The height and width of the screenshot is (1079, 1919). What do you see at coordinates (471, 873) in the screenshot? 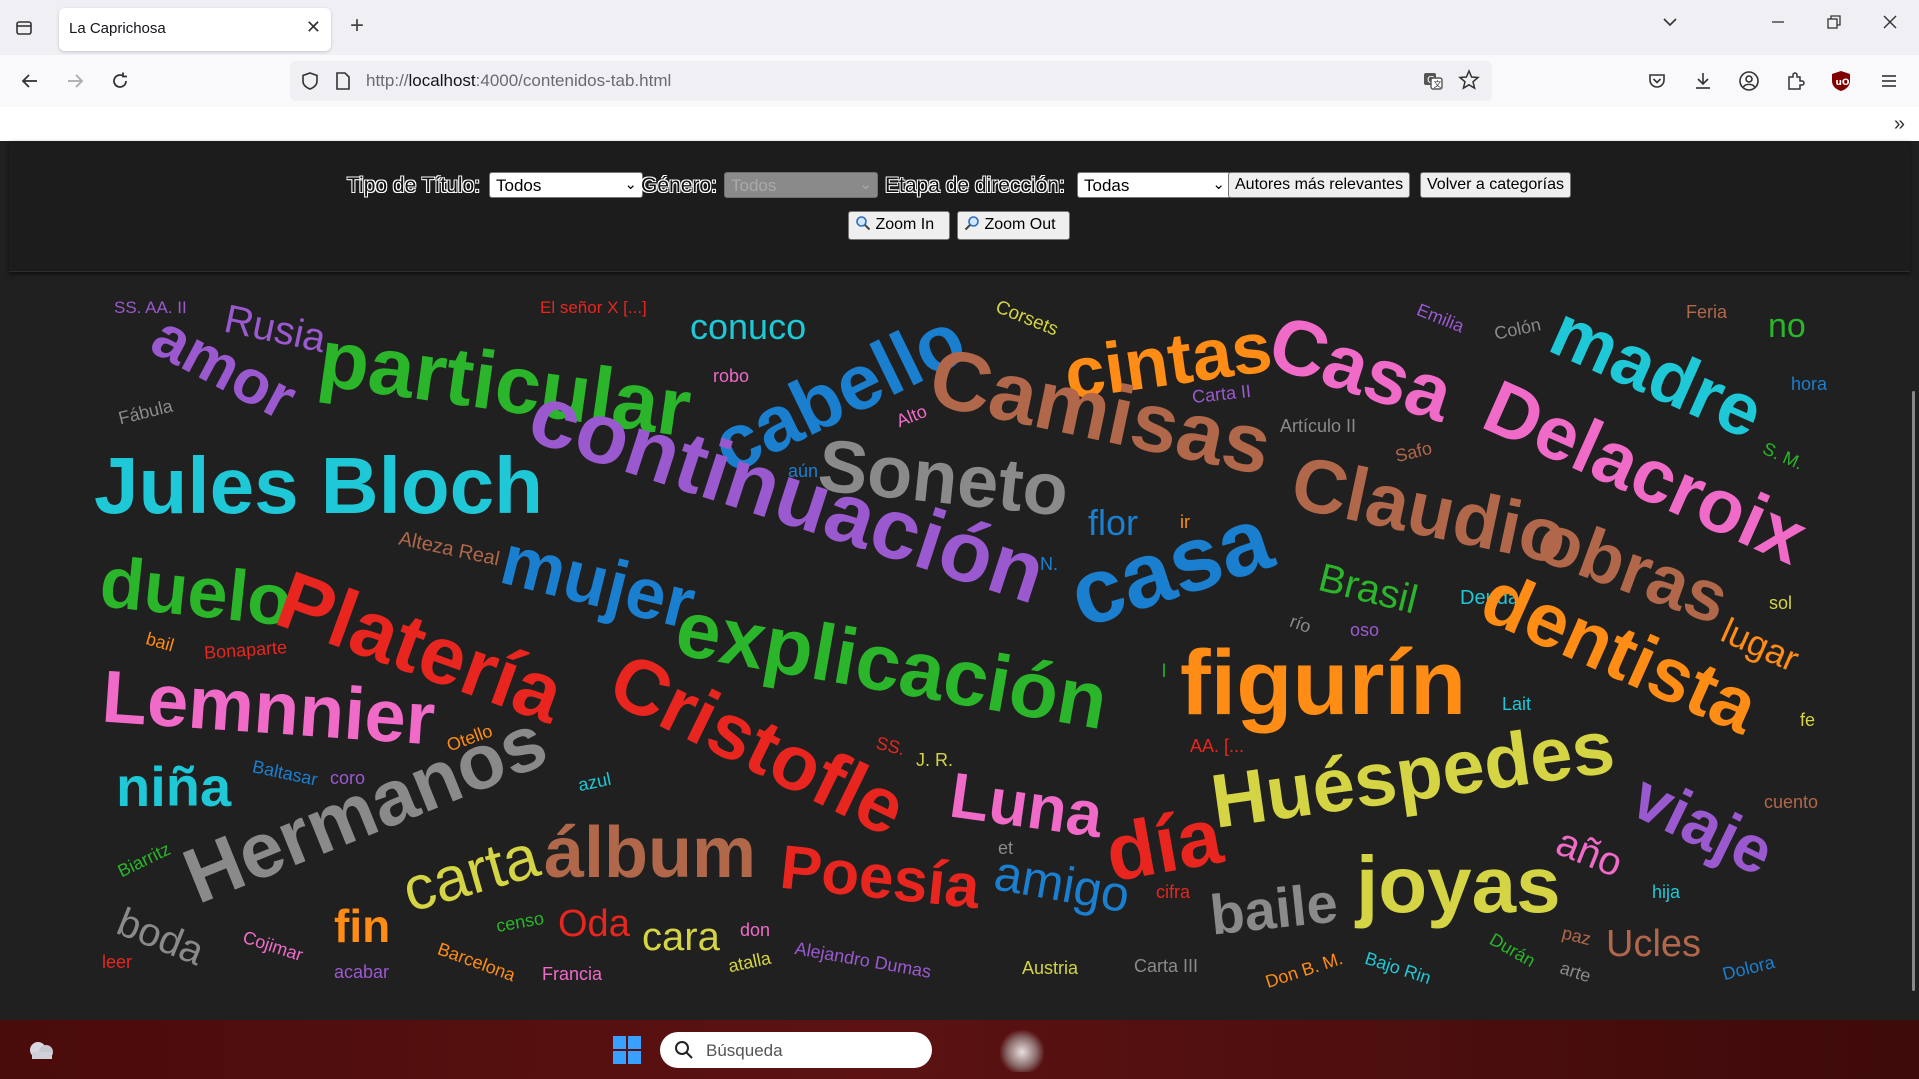
I see `cloud-word: carta` at bounding box center [471, 873].